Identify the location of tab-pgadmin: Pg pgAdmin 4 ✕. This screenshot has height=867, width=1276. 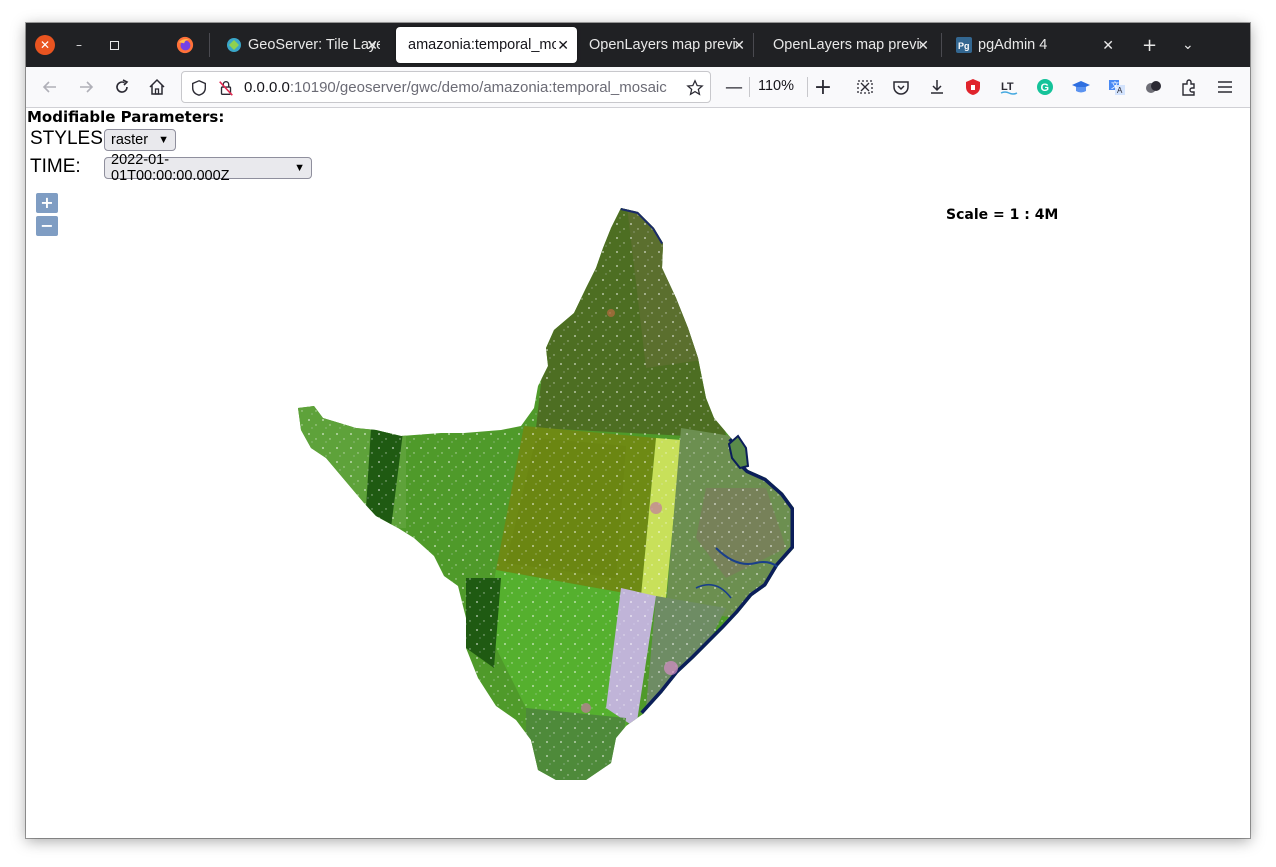
(1033, 45).